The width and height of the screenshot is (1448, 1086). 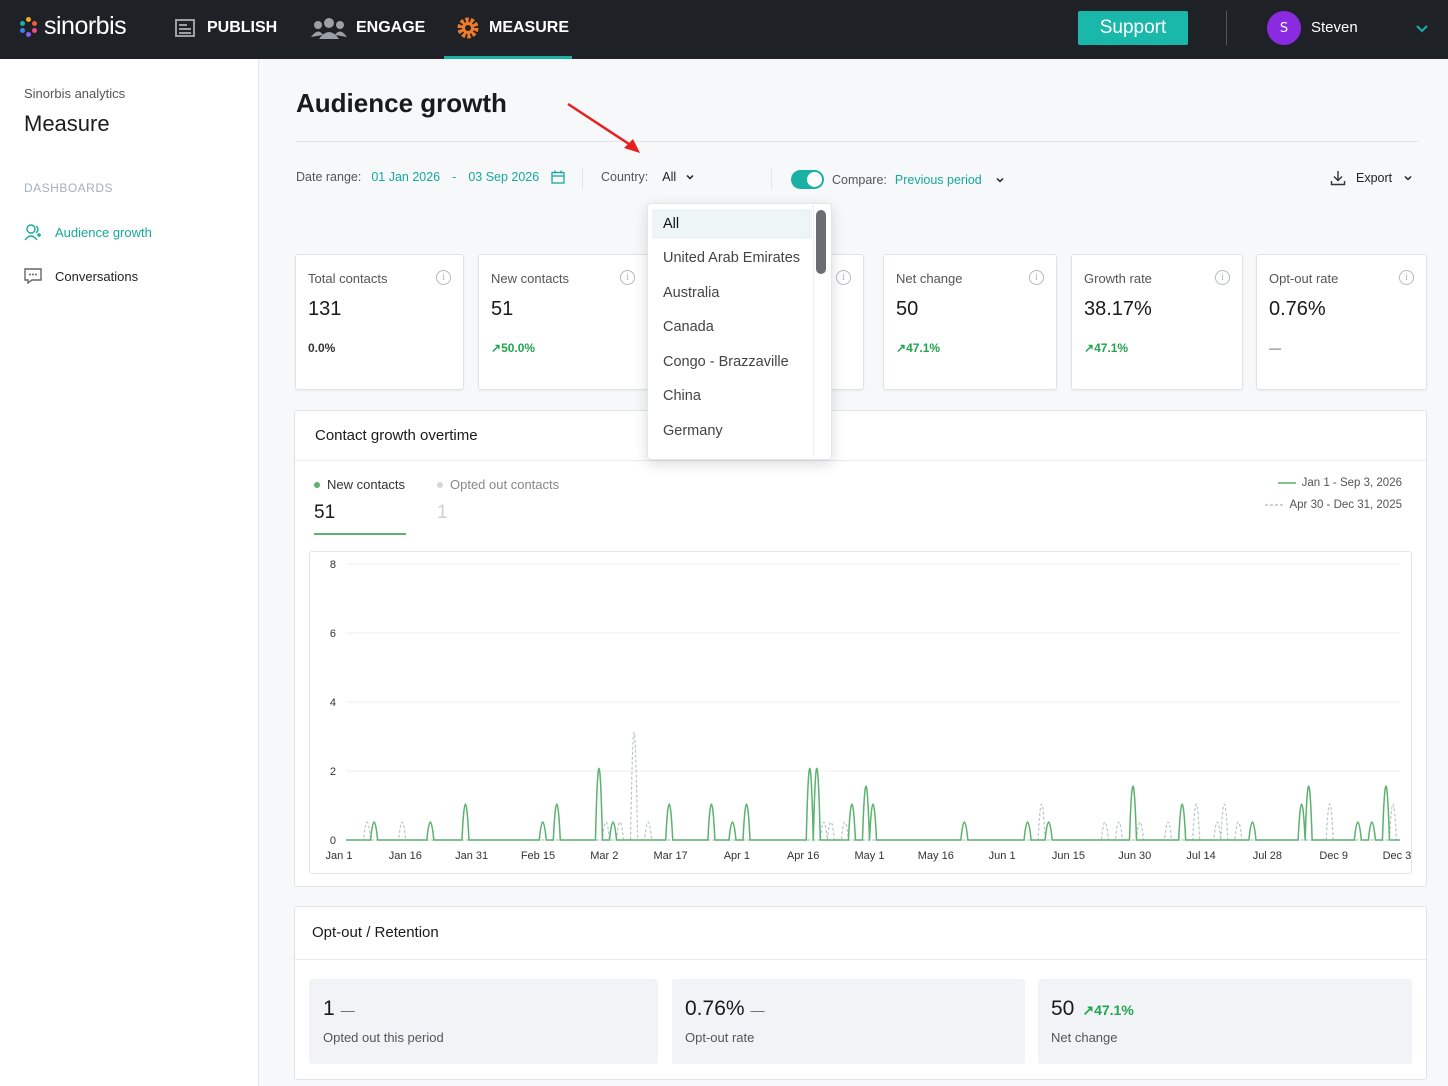 What do you see at coordinates (857, 141) in the screenshot?
I see `title-divider` at bounding box center [857, 141].